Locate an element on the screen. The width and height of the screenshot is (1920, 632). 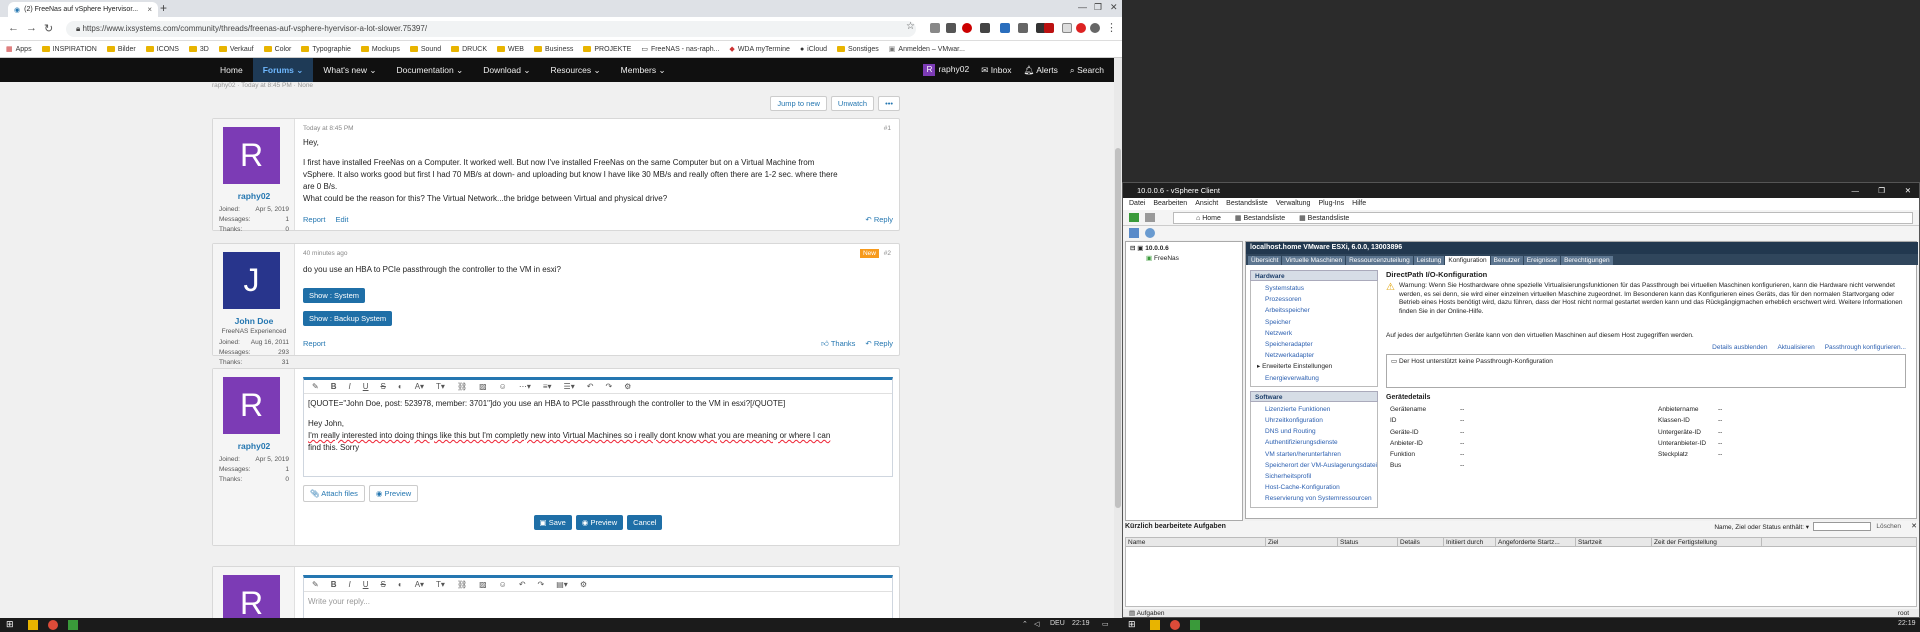
col-fertigstellung: Zeit der Fertigstellung is located at coordinates (1707, 542).